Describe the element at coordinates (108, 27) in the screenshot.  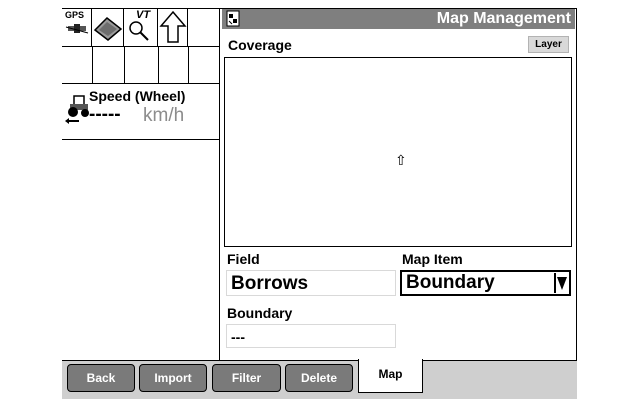
I see `field-icon` at that location.